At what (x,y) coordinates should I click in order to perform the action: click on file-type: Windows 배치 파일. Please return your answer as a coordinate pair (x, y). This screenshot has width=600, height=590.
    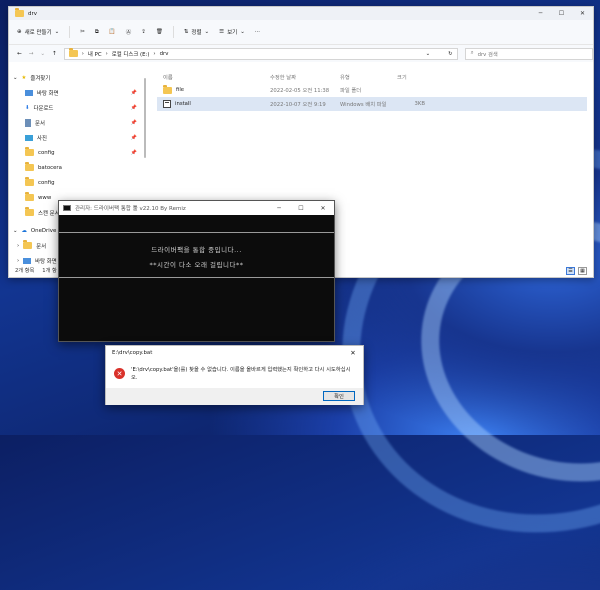
    Looking at the image, I should click on (363, 105).